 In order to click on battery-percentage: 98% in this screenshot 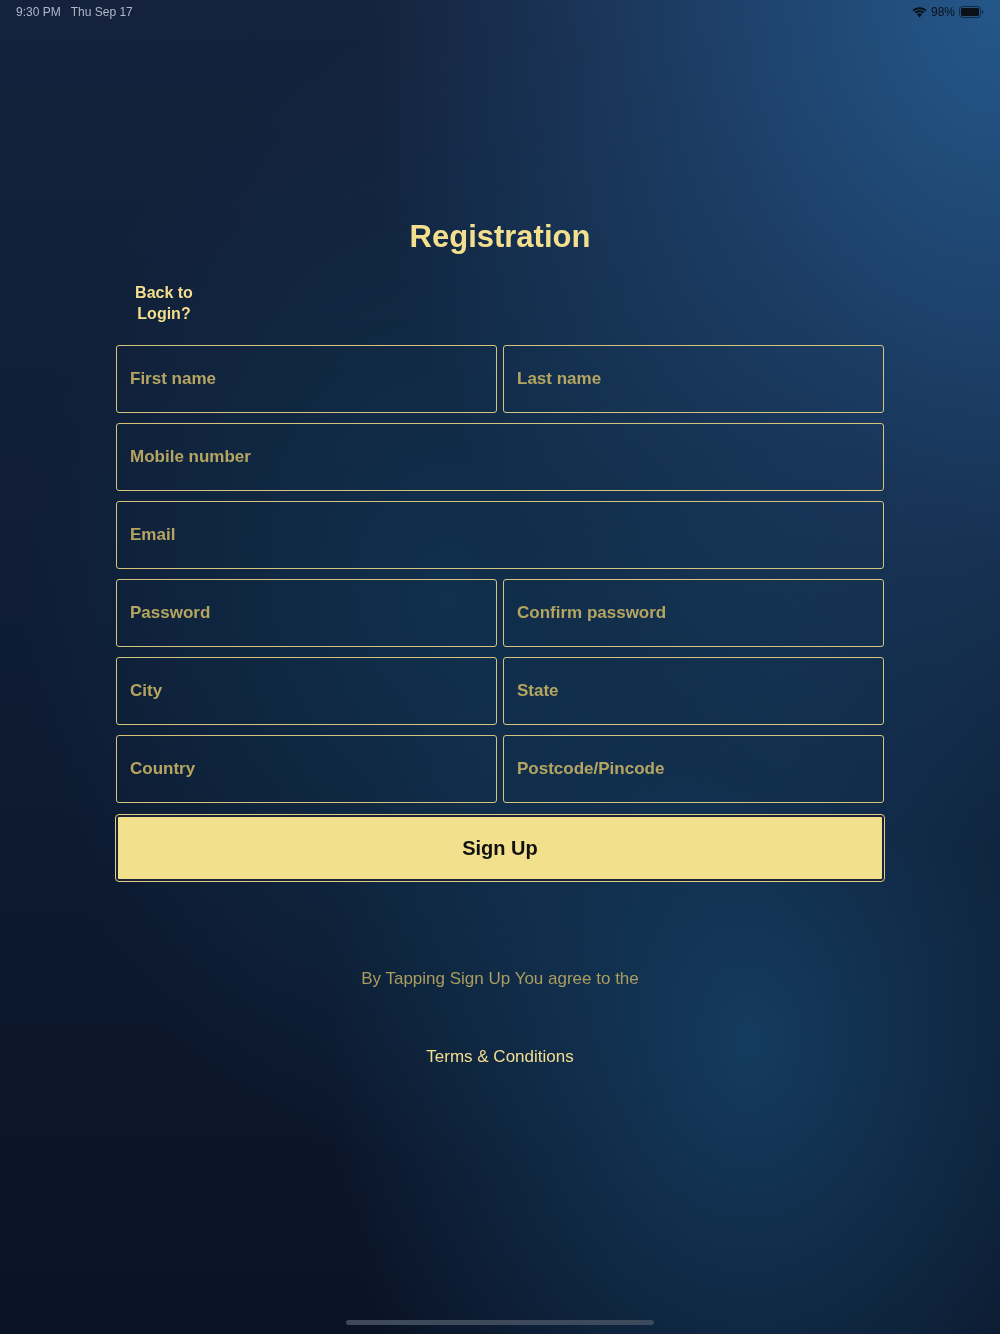, I will do `click(942, 12)`.